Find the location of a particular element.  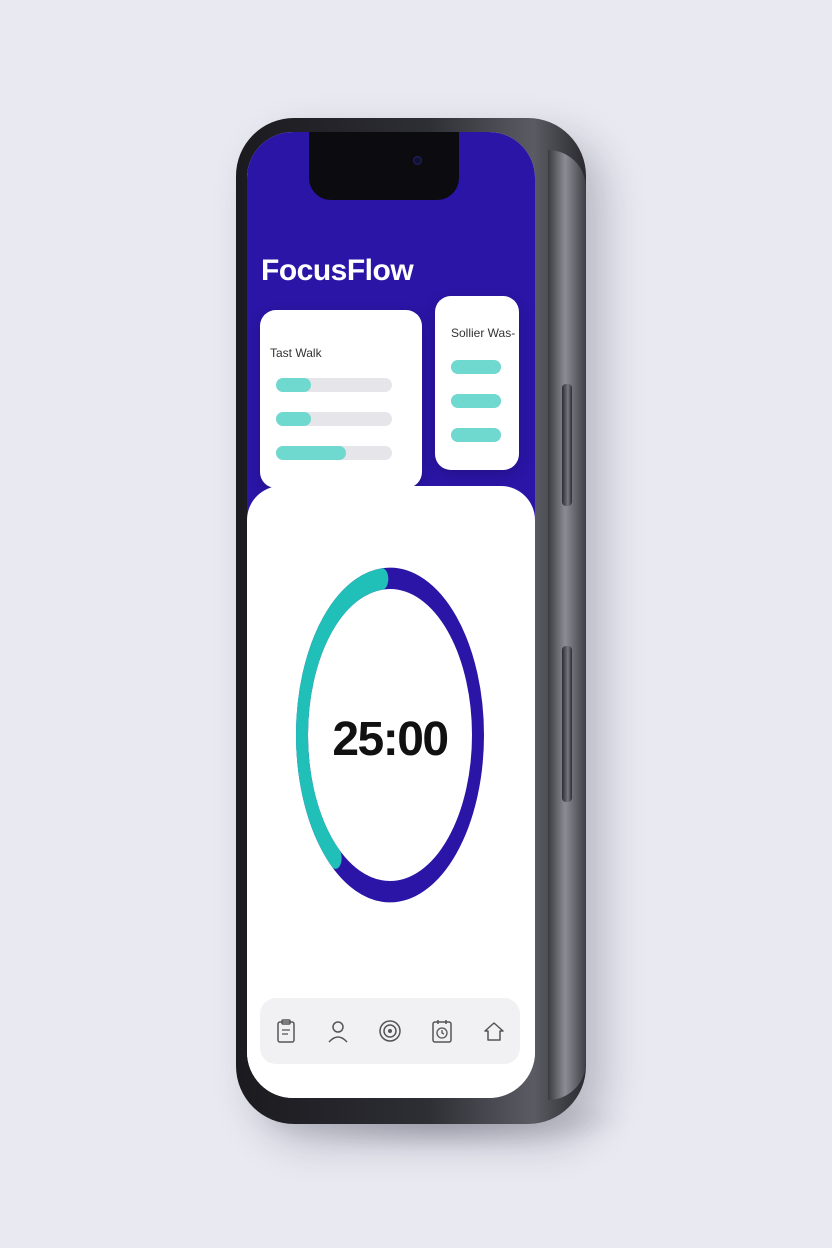

nav-item-home is located at coordinates (494, 1031).